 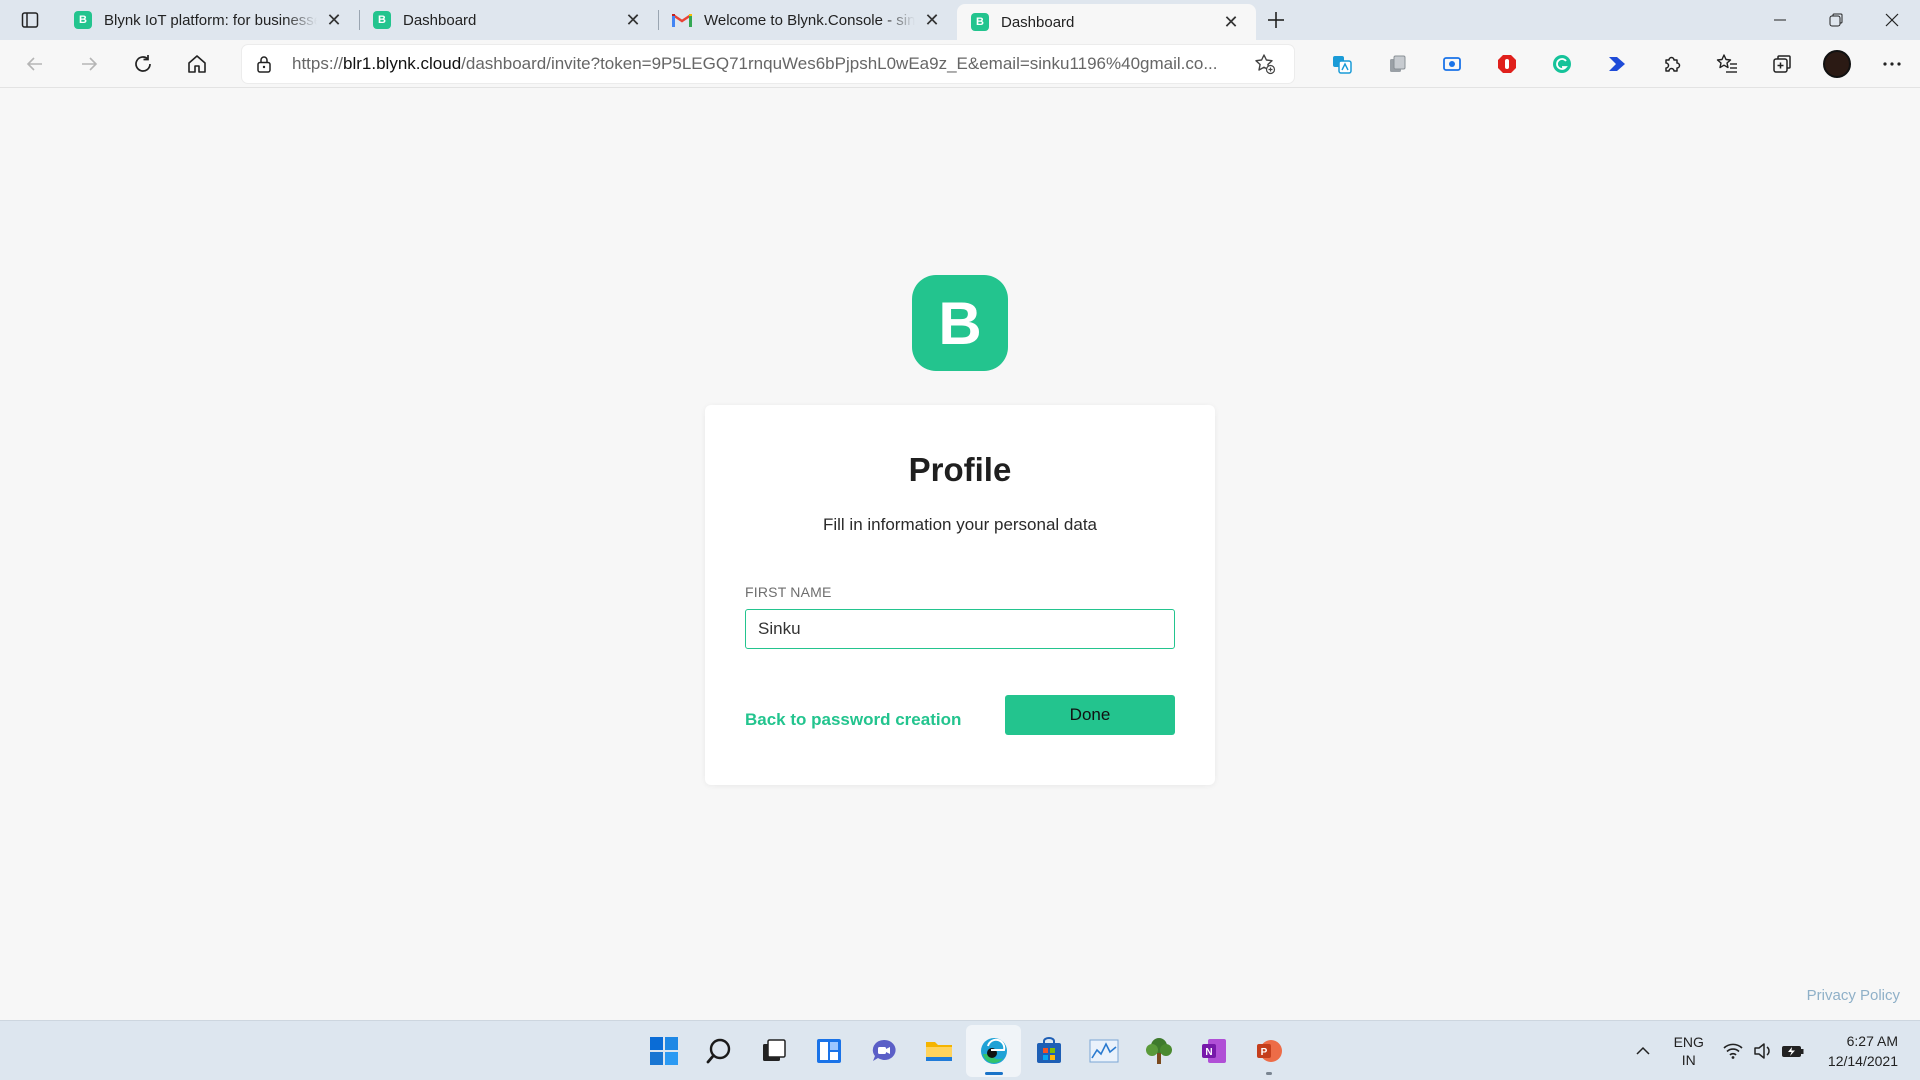 I want to click on adblock-extension-button, so click(x=1506, y=64).